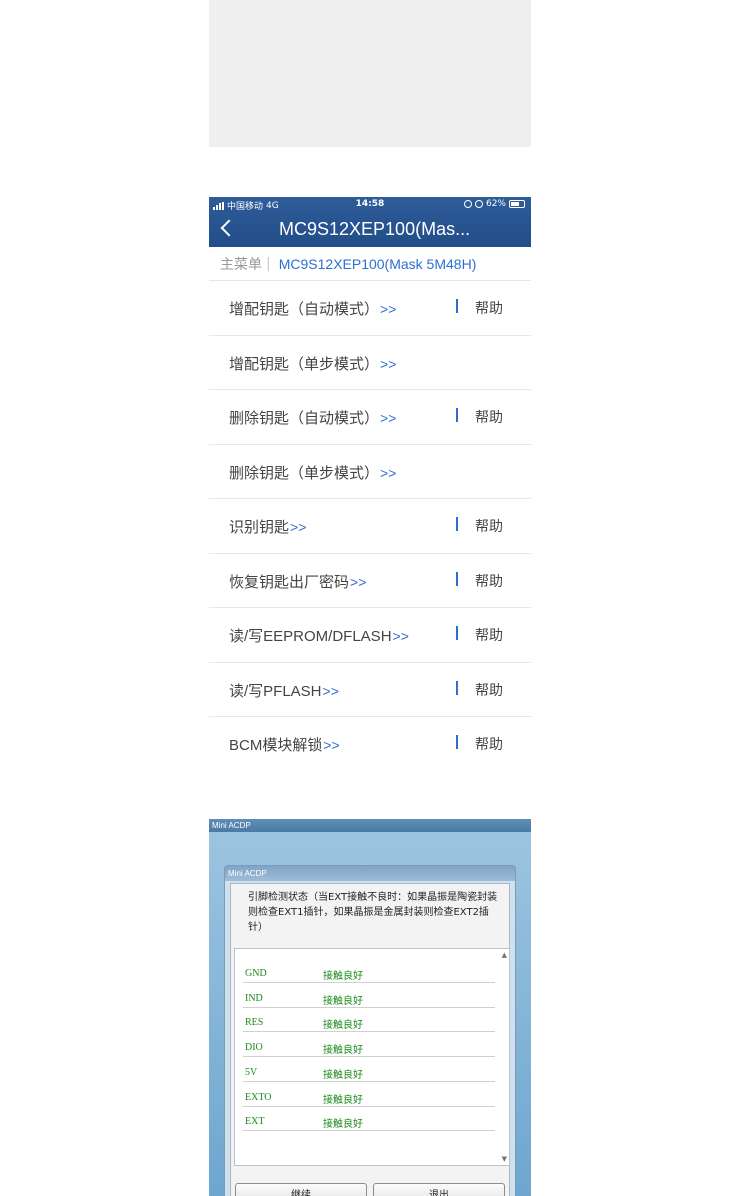  Describe the element at coordinates (259, 527) in the screenshot. I see `menu-item-text: 识别钥匙` at that location.